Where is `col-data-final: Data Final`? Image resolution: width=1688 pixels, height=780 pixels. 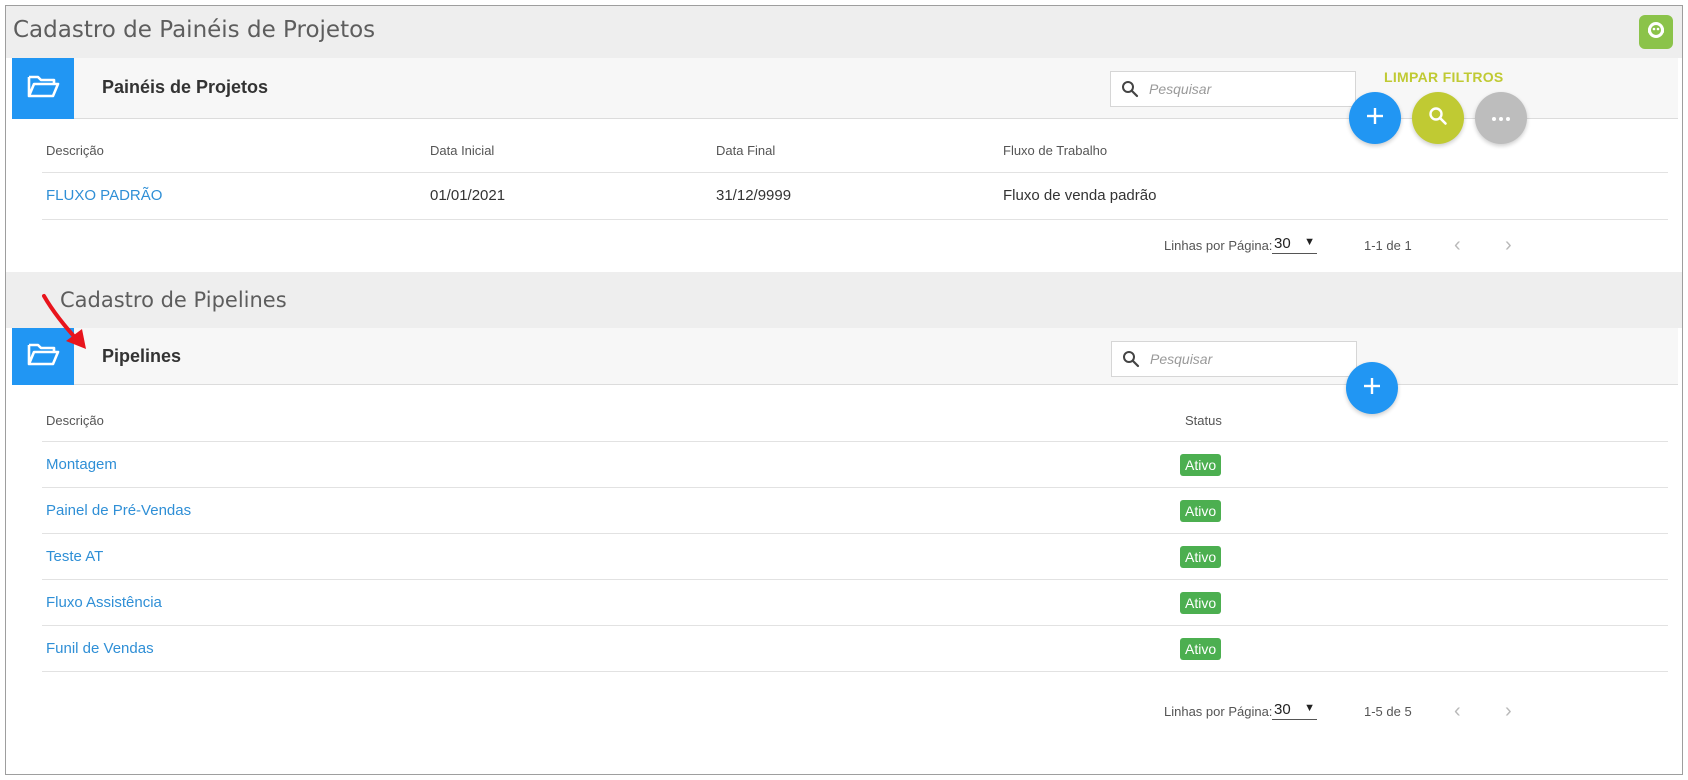
col-data-final: Data Final is located at coordinates (746, 150).